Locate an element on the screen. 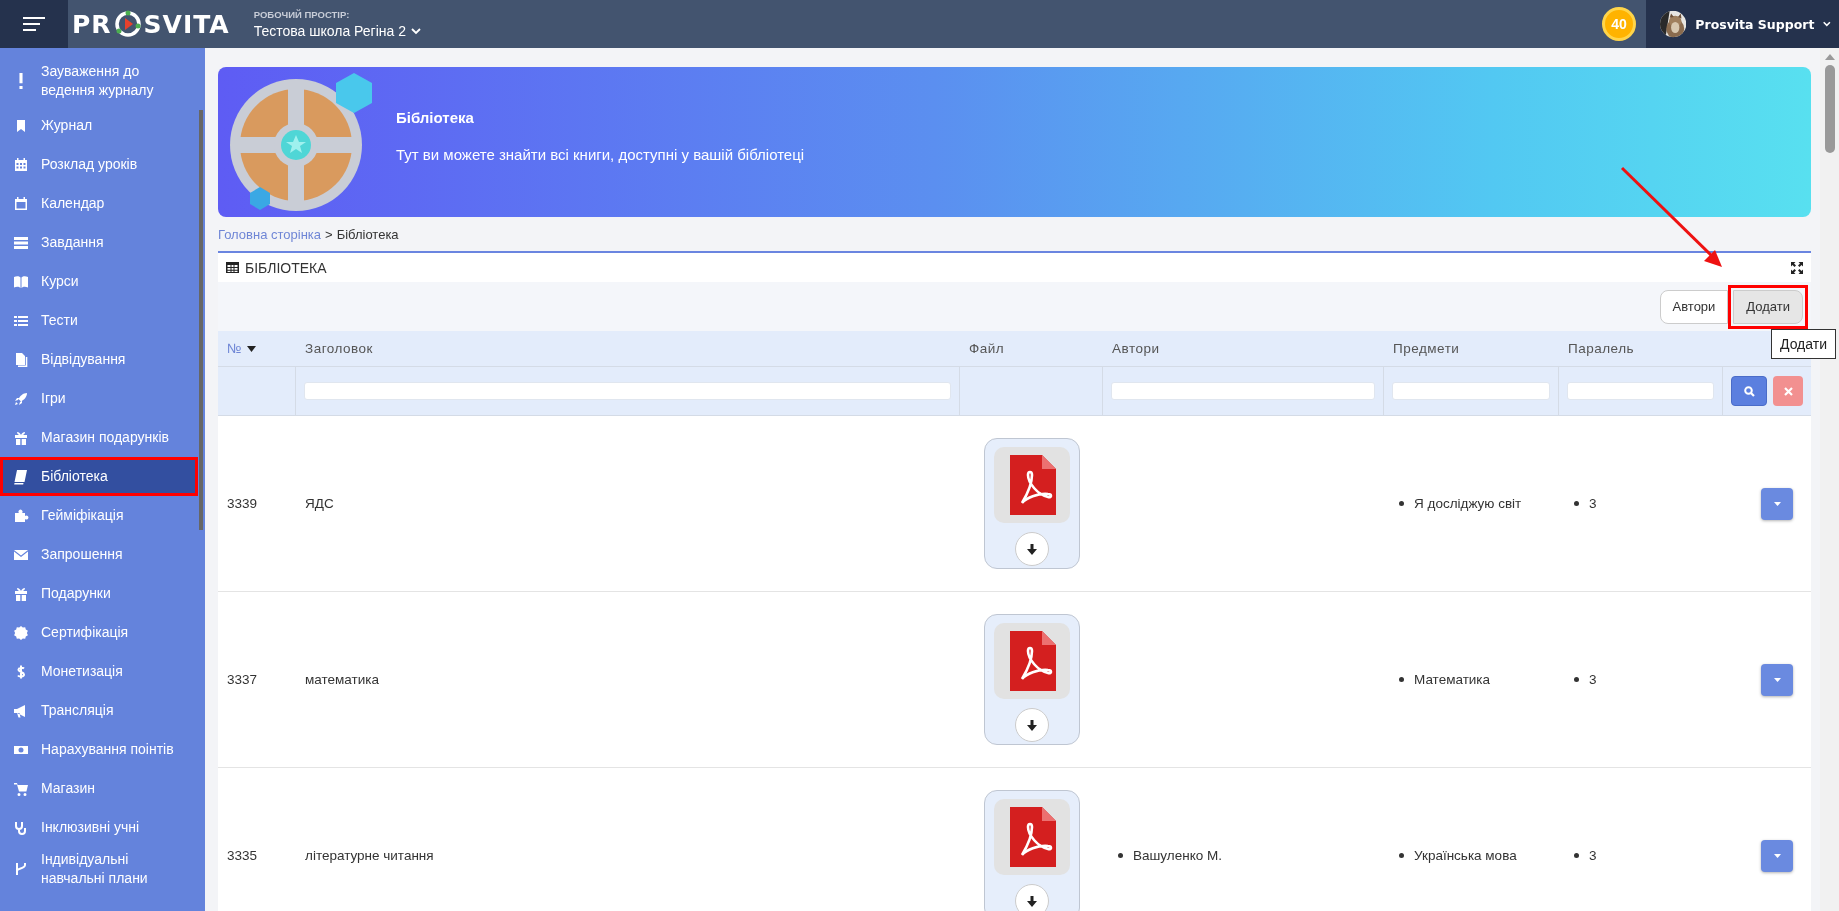  table-cell: математика is located at coordinates (342, 679).